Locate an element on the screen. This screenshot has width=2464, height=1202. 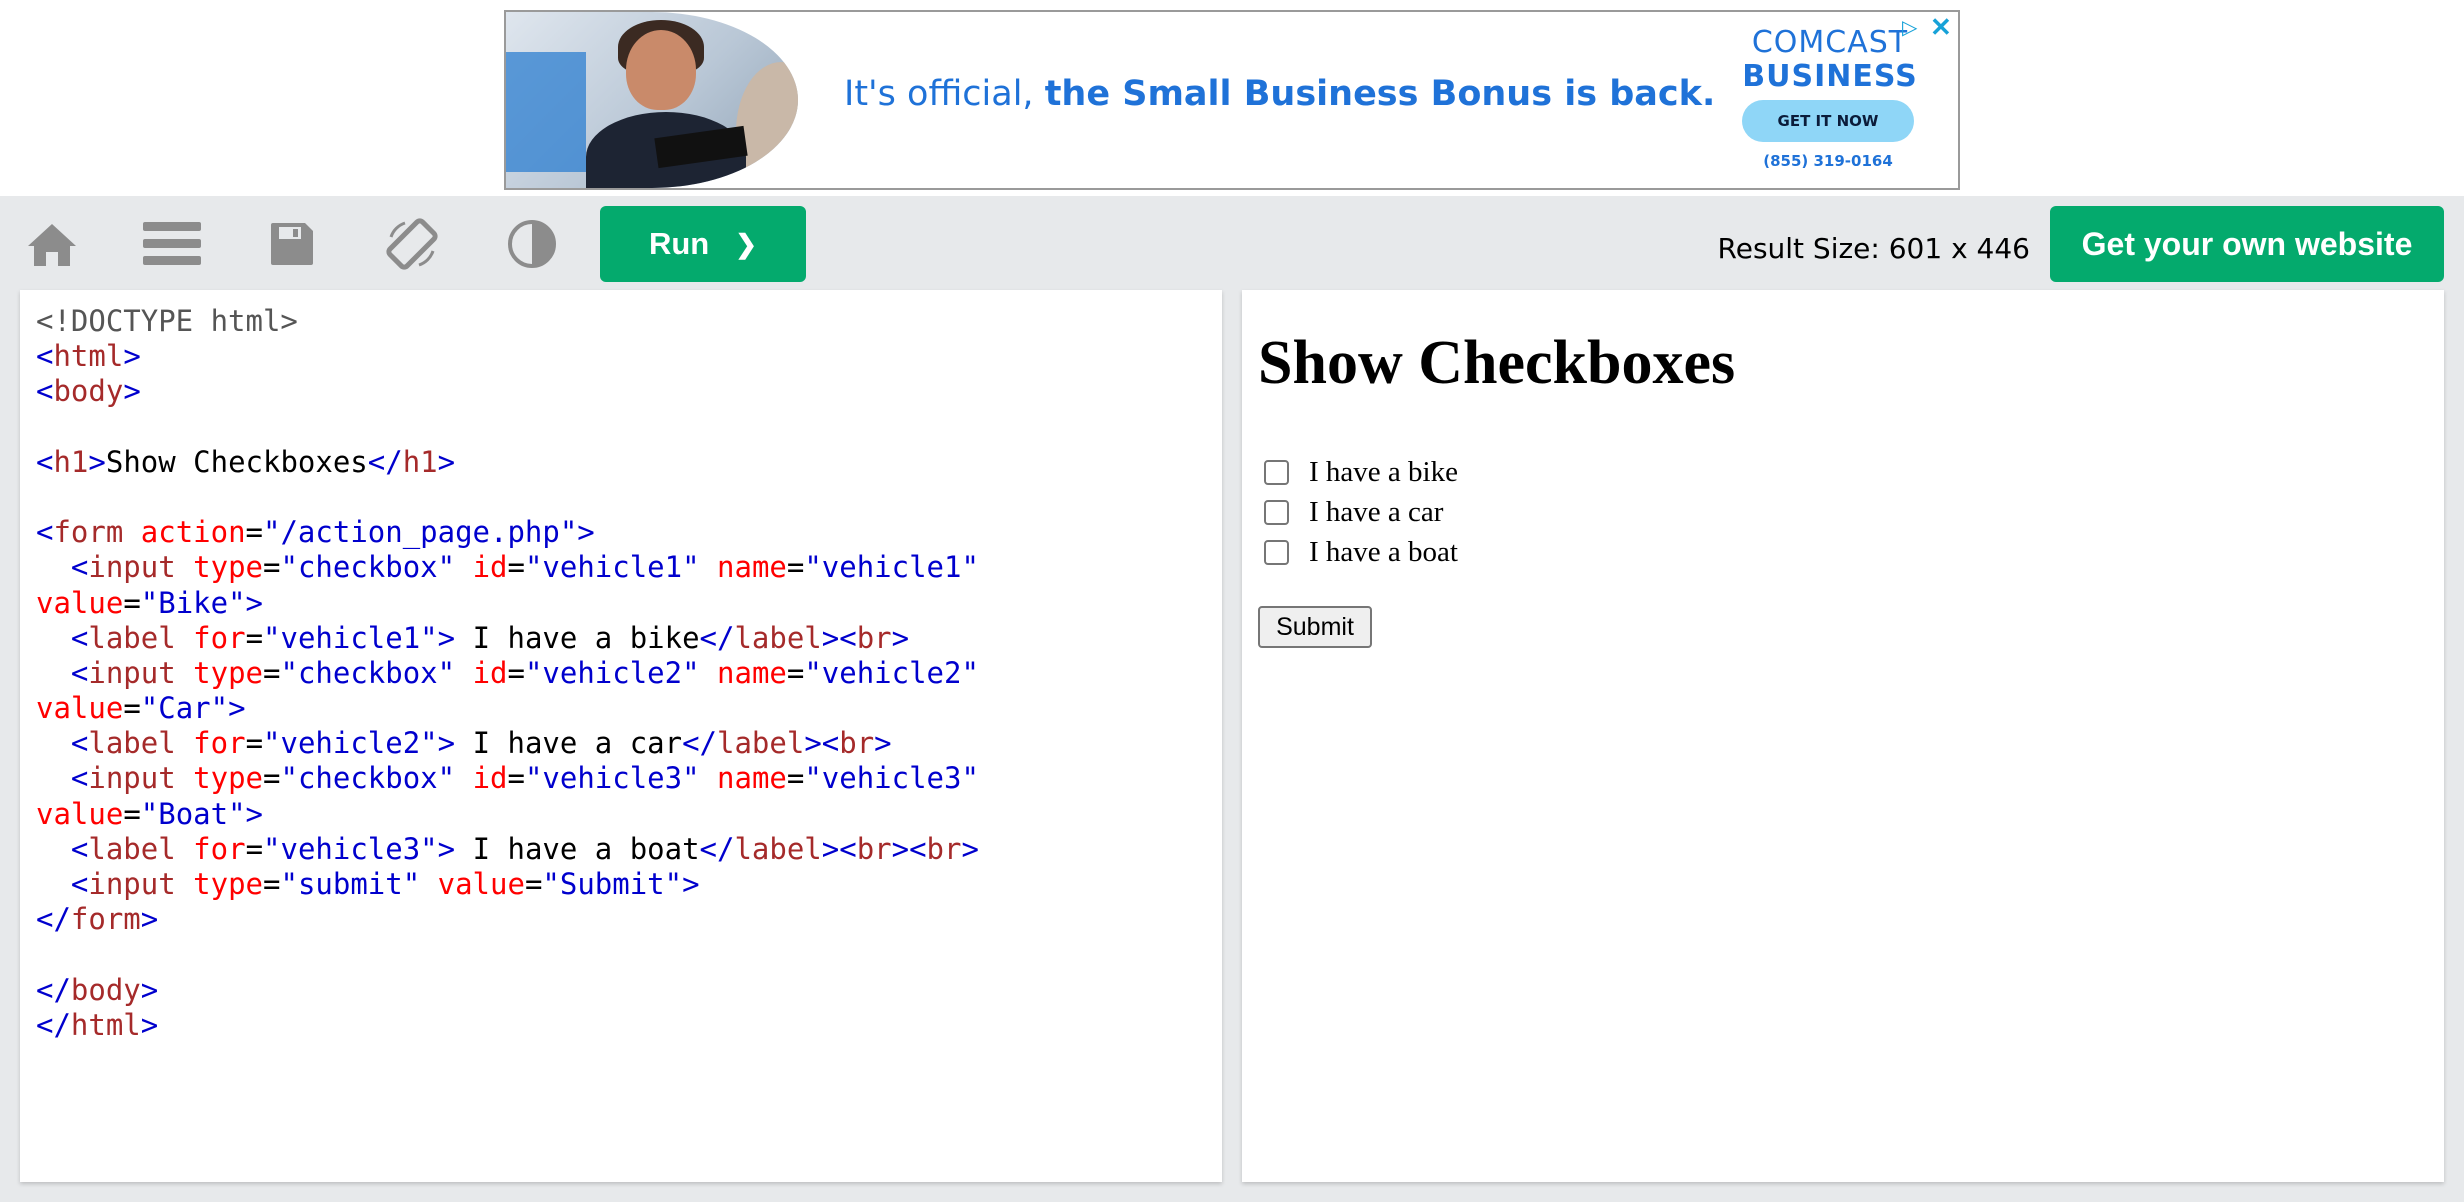
vehicle3-label: I have a boat is located at coordinates (1383, 552).